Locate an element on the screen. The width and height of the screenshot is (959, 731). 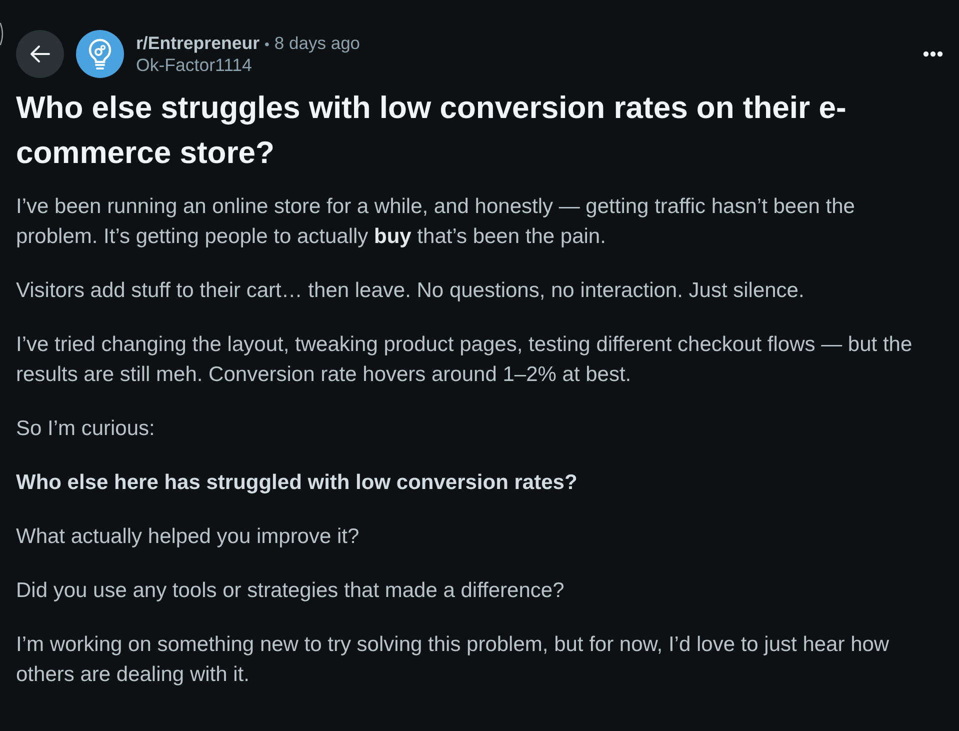
body-paragraph: Did you use any tools or strategies that made a difference? is located at coordinates (291, 591).